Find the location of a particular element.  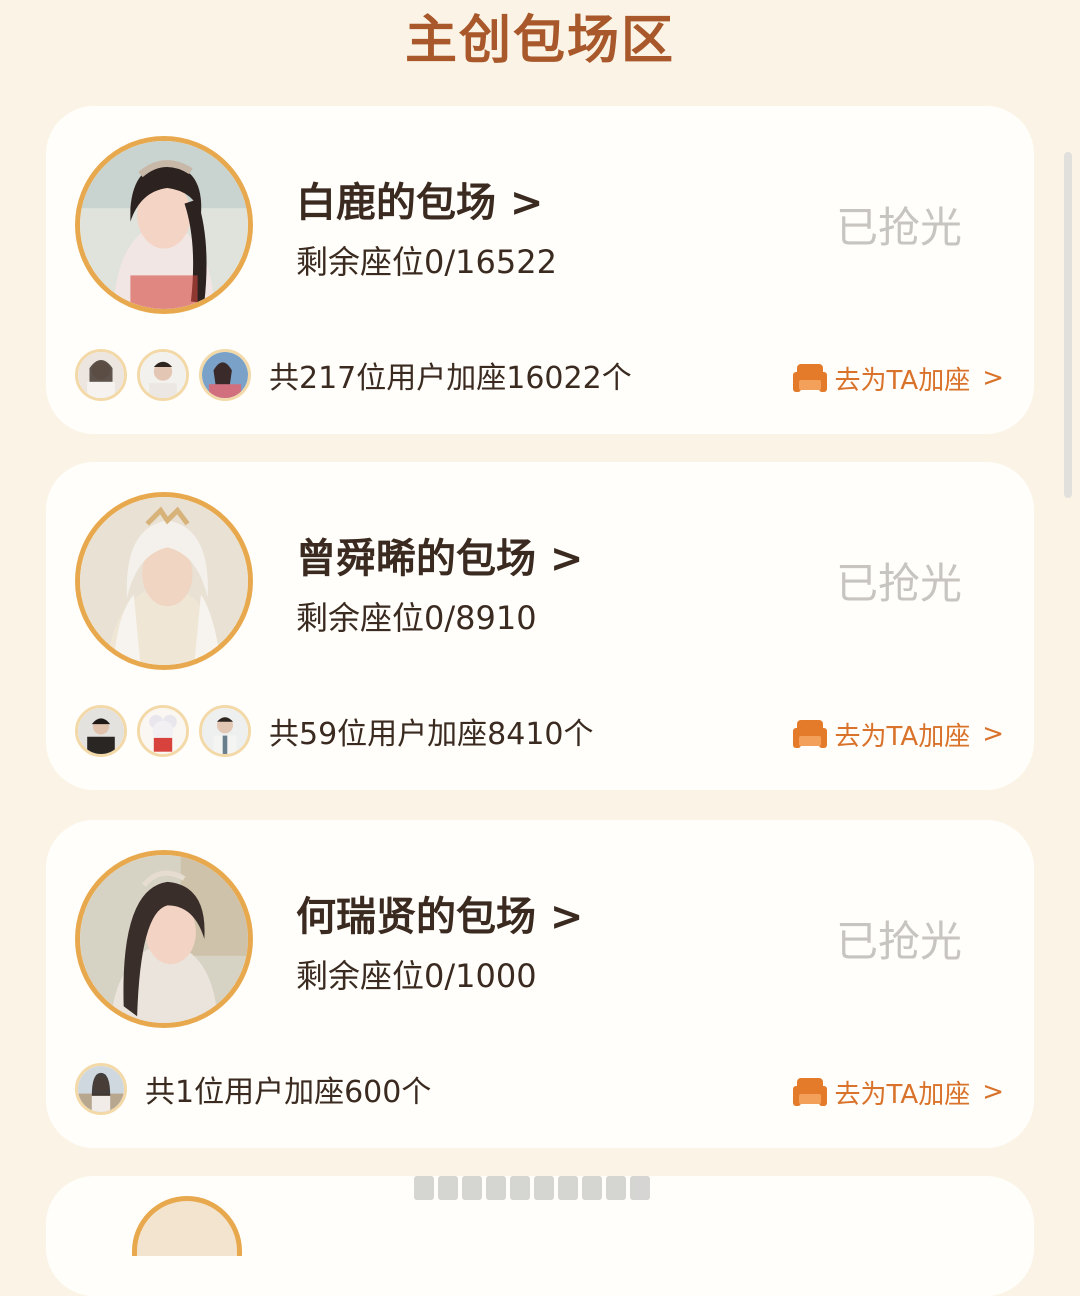

remaining-seats: 剩余座位0/16522 is located at coordinates (426, 262).